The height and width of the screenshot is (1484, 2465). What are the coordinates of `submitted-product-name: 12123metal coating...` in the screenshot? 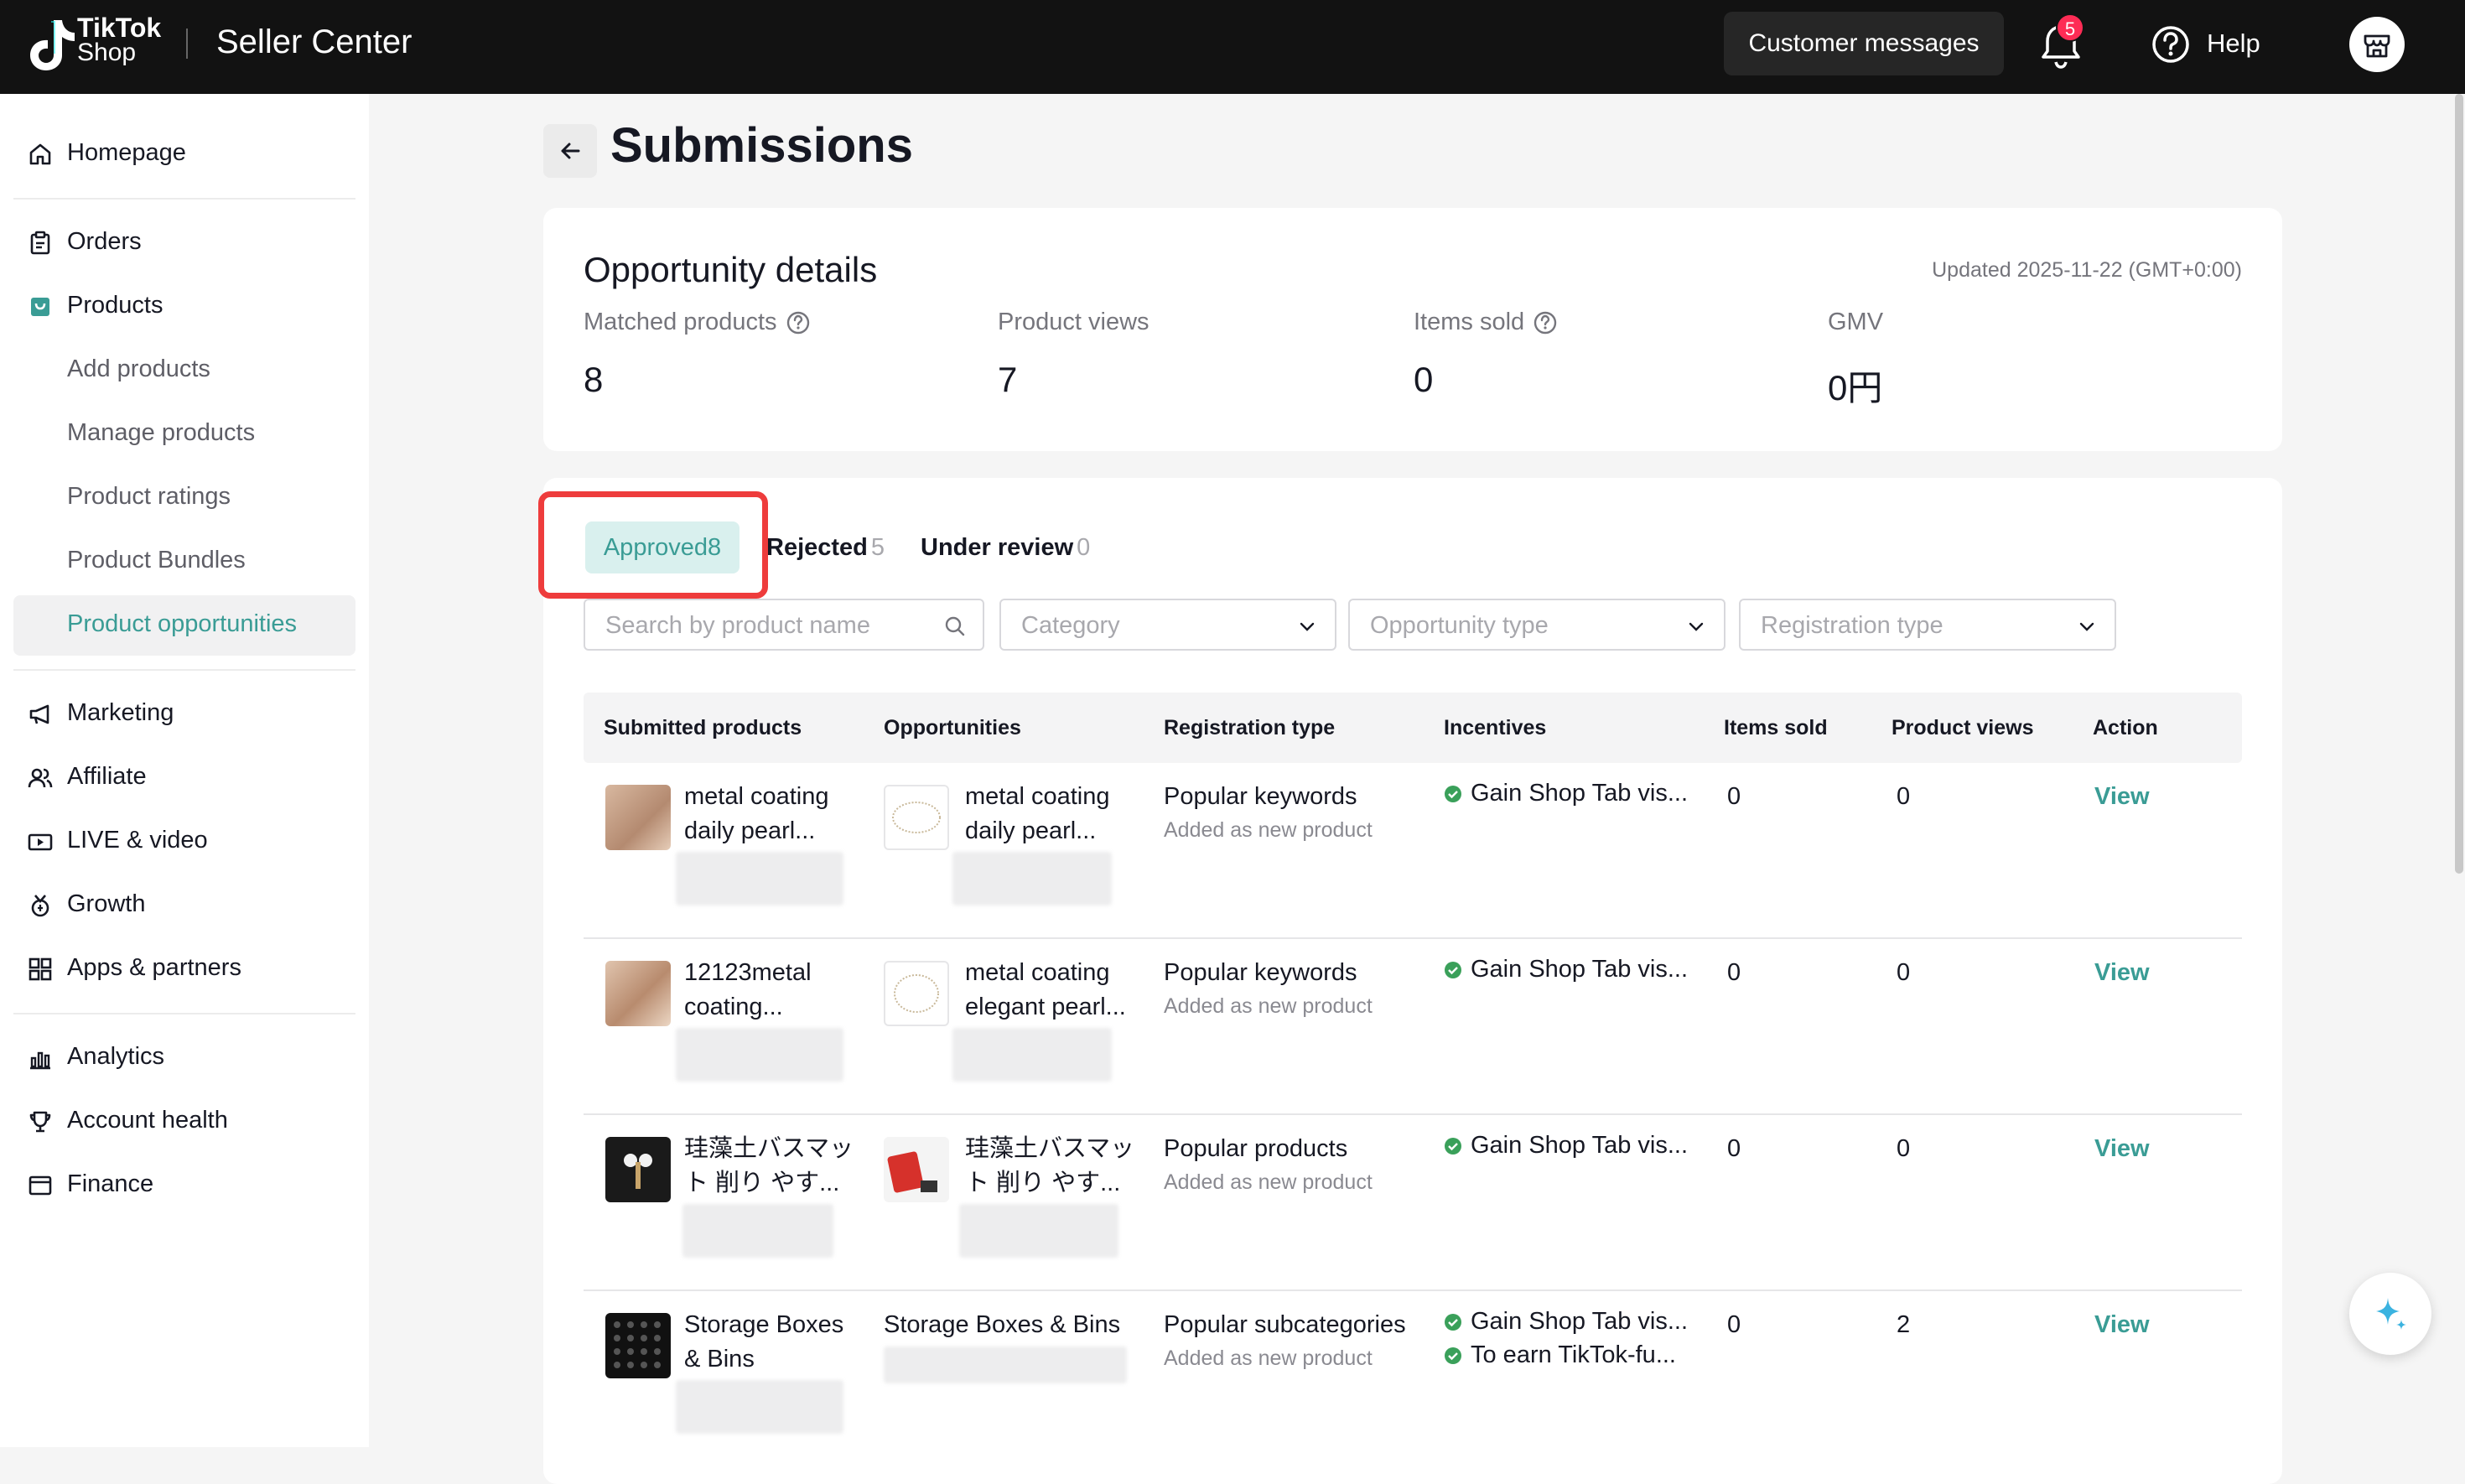 It's located at (748, 990).